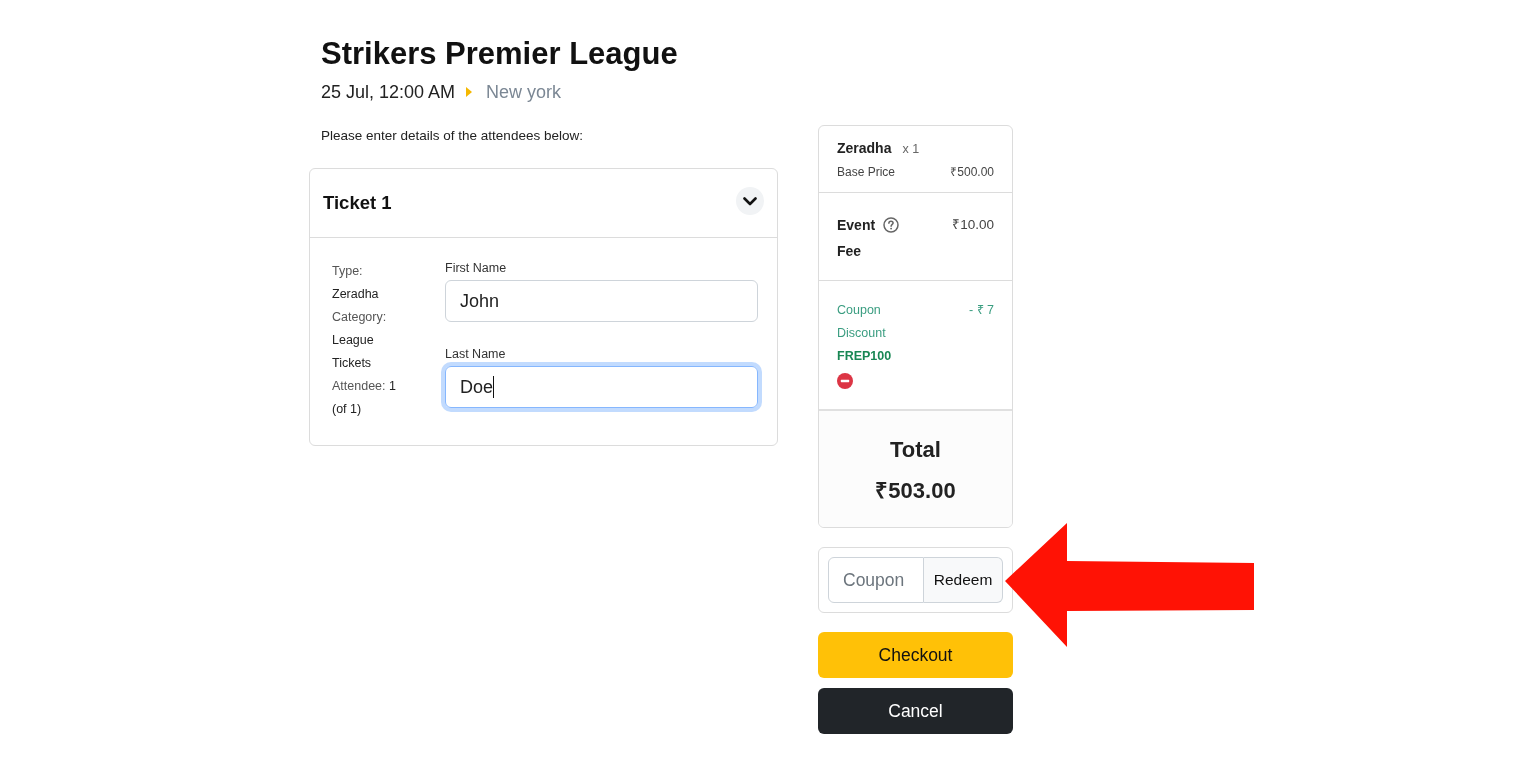 Image resolution: width=1535 pixels, height=775 pixels. What do you see at coordinates (524, 92) in the screenshot?
I see `event-location: New york` at bounding box center [524, 92].